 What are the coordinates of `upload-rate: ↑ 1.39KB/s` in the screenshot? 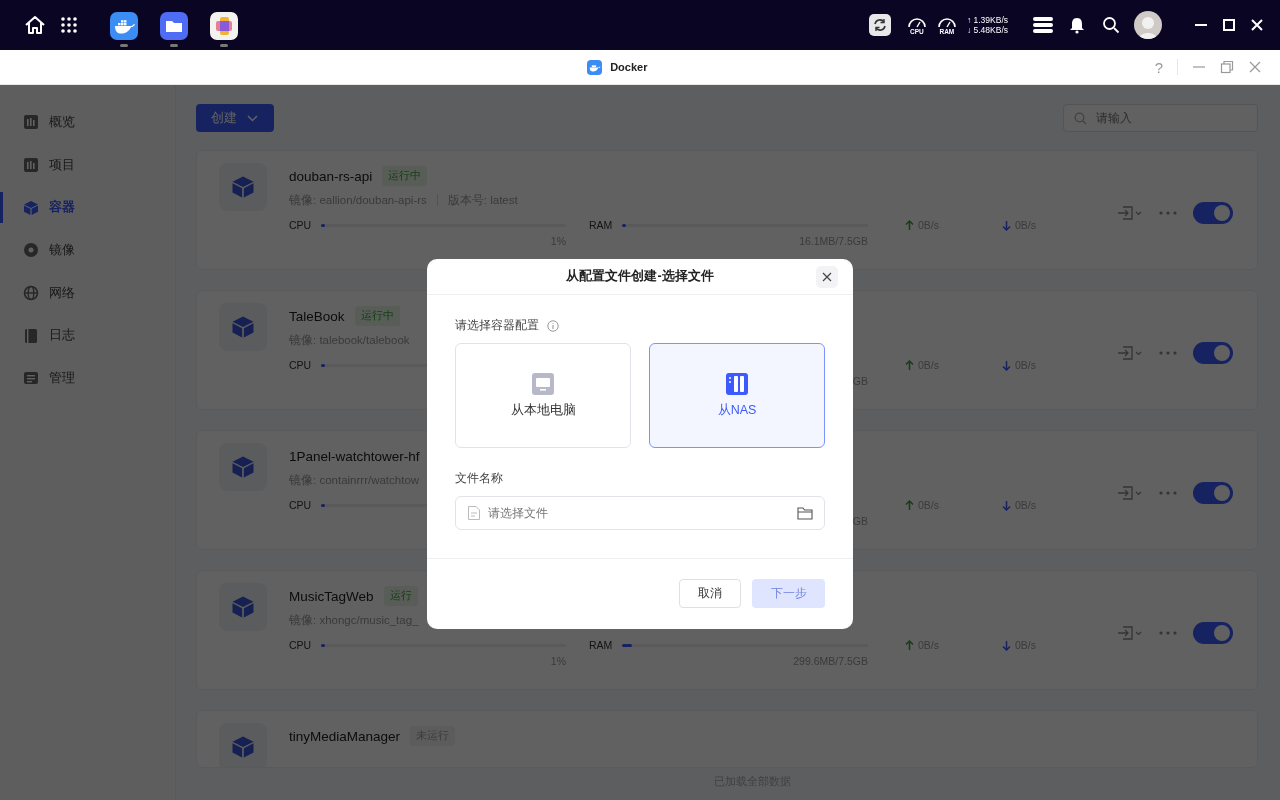 It's located at (987, 20).